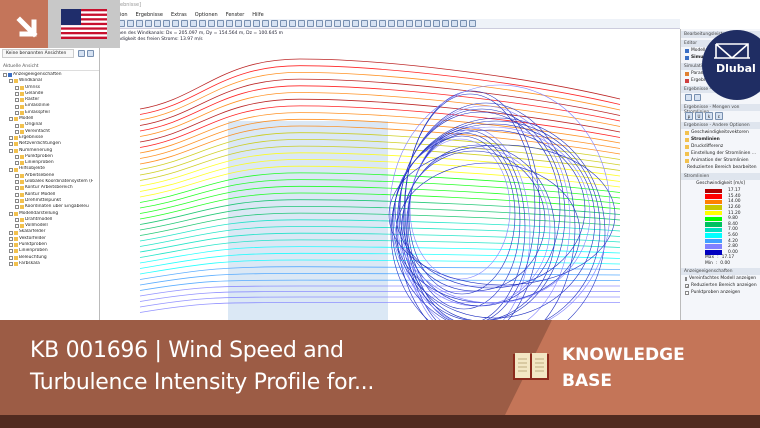 The width and height of the screenshot is (760, 428). What do you see at coordinates (257, 15) in the screenshot?
I see `menu-item: Hilfe` at bounding box center [257, 15].